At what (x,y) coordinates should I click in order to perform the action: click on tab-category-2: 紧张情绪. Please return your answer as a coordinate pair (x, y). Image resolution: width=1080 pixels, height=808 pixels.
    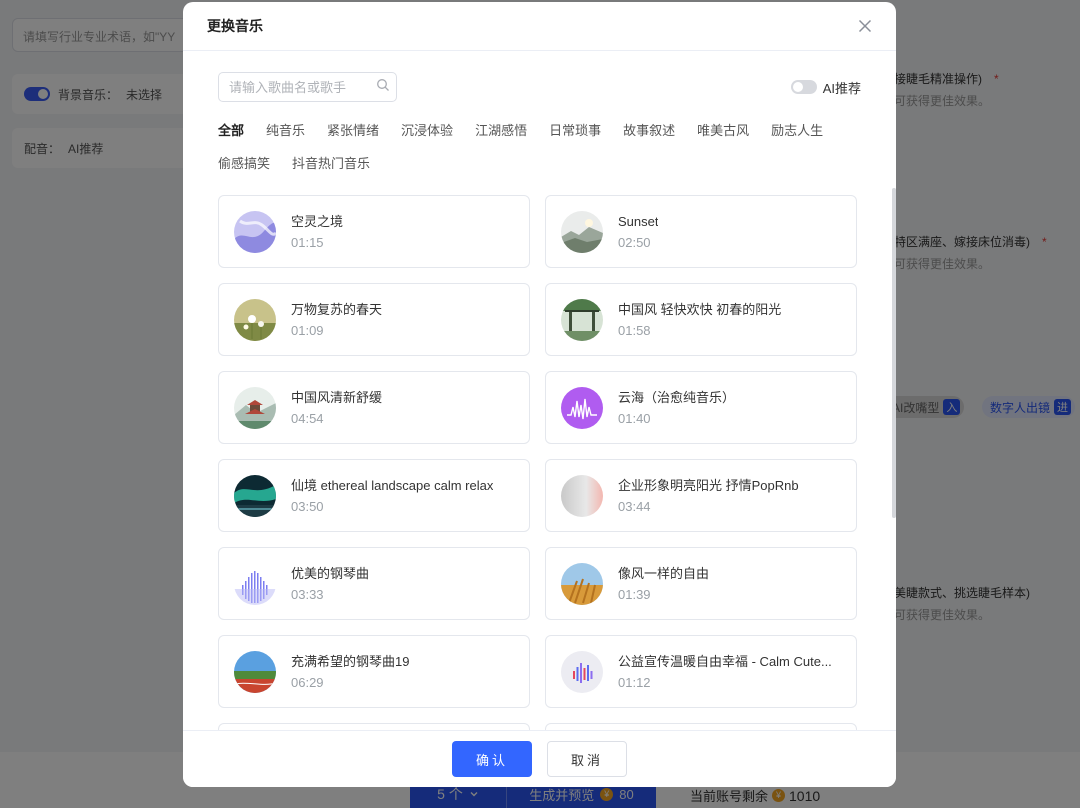
    Looking at the image, I should click on (353, 130).